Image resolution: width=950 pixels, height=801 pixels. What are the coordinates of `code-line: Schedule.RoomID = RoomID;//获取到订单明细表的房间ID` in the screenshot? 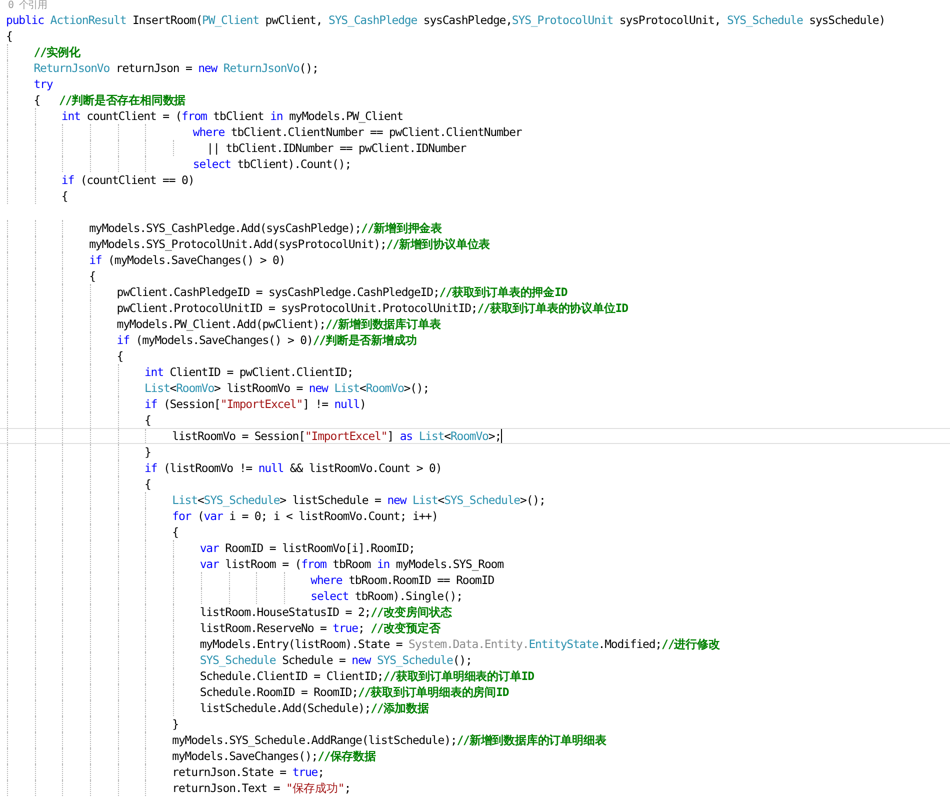 It's located at (354, 692).